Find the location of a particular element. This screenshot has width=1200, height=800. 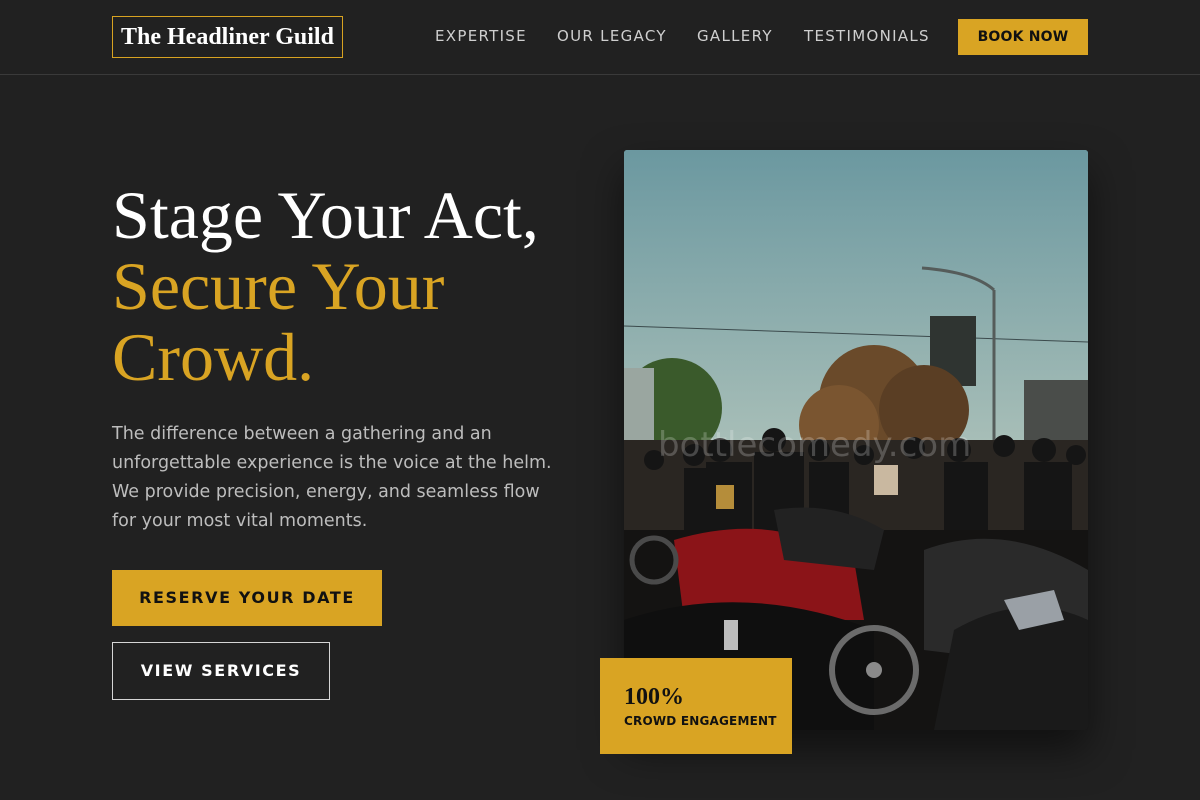

hero-title-line-2: Secure Your is located at coordinates (278, 286).